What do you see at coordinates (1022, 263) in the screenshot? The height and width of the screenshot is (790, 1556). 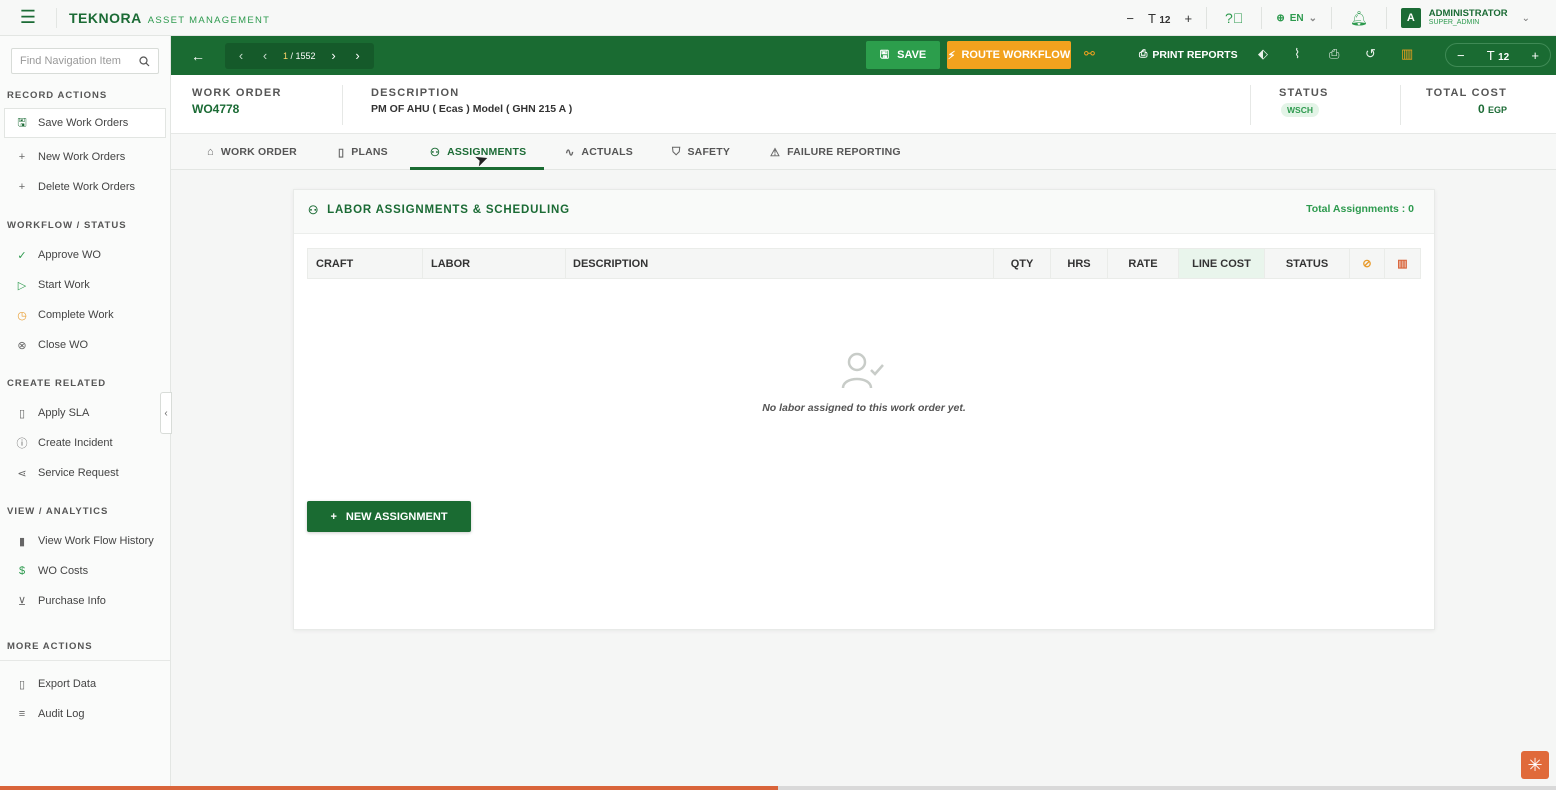 I see `column-header-qty: QTY` at bounding box center [1022, 263].